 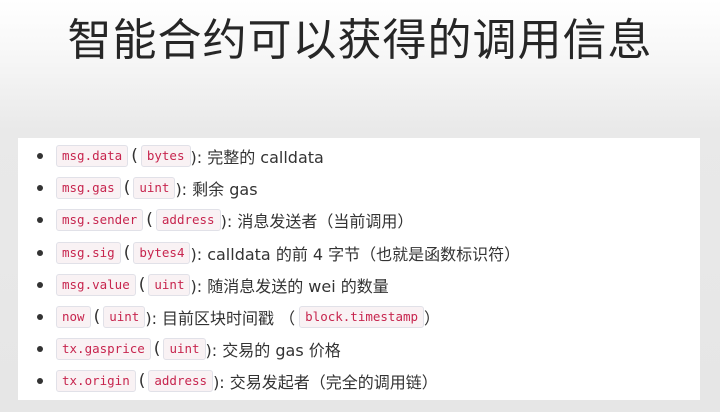 I want to click on variable-description: ): 目前区块时间戳 （, so click(x=220, y=319).